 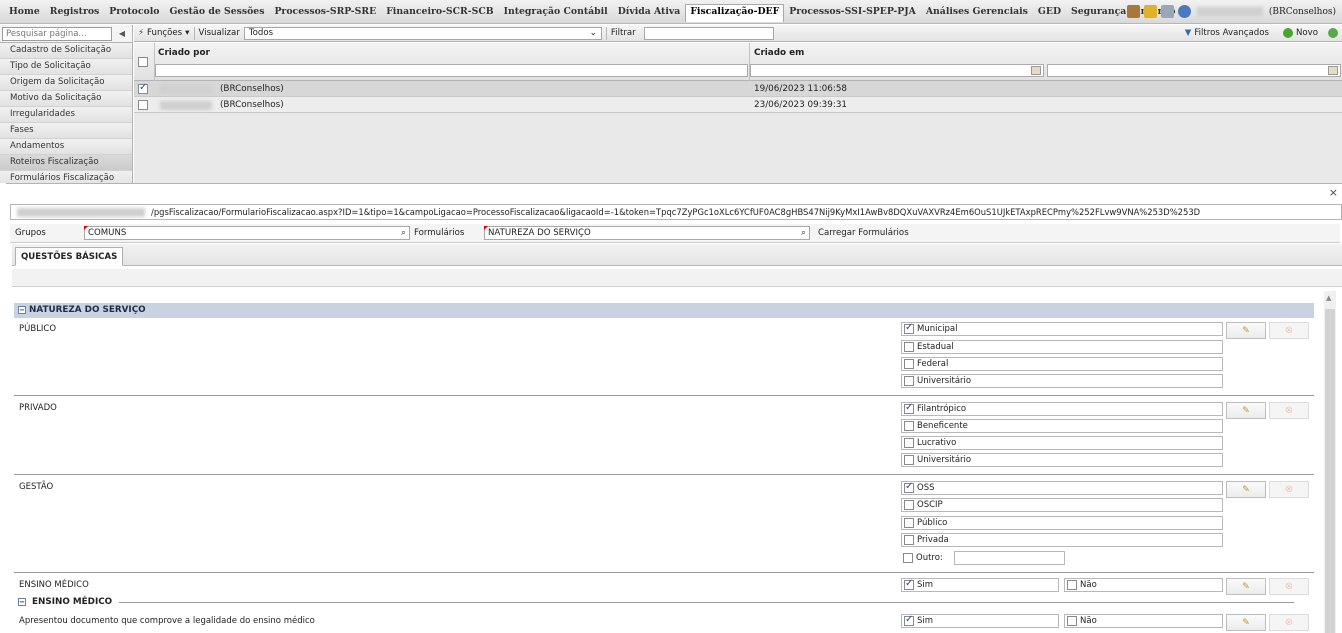 I want to click on notifications-icon, so click(x=1150, y=11).